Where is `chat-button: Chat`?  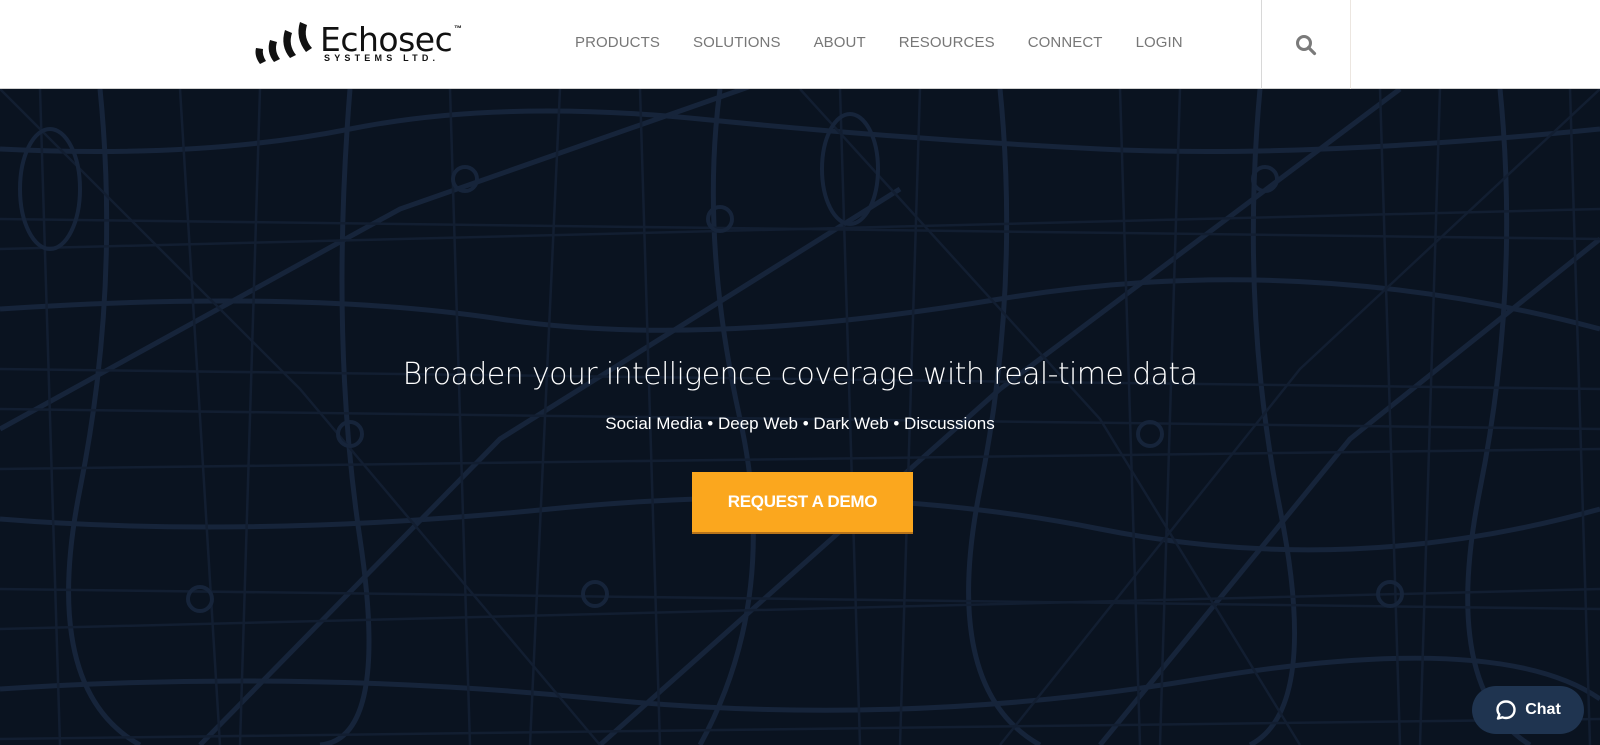
chat-button: Chat is located at coordinates (1528, 710).